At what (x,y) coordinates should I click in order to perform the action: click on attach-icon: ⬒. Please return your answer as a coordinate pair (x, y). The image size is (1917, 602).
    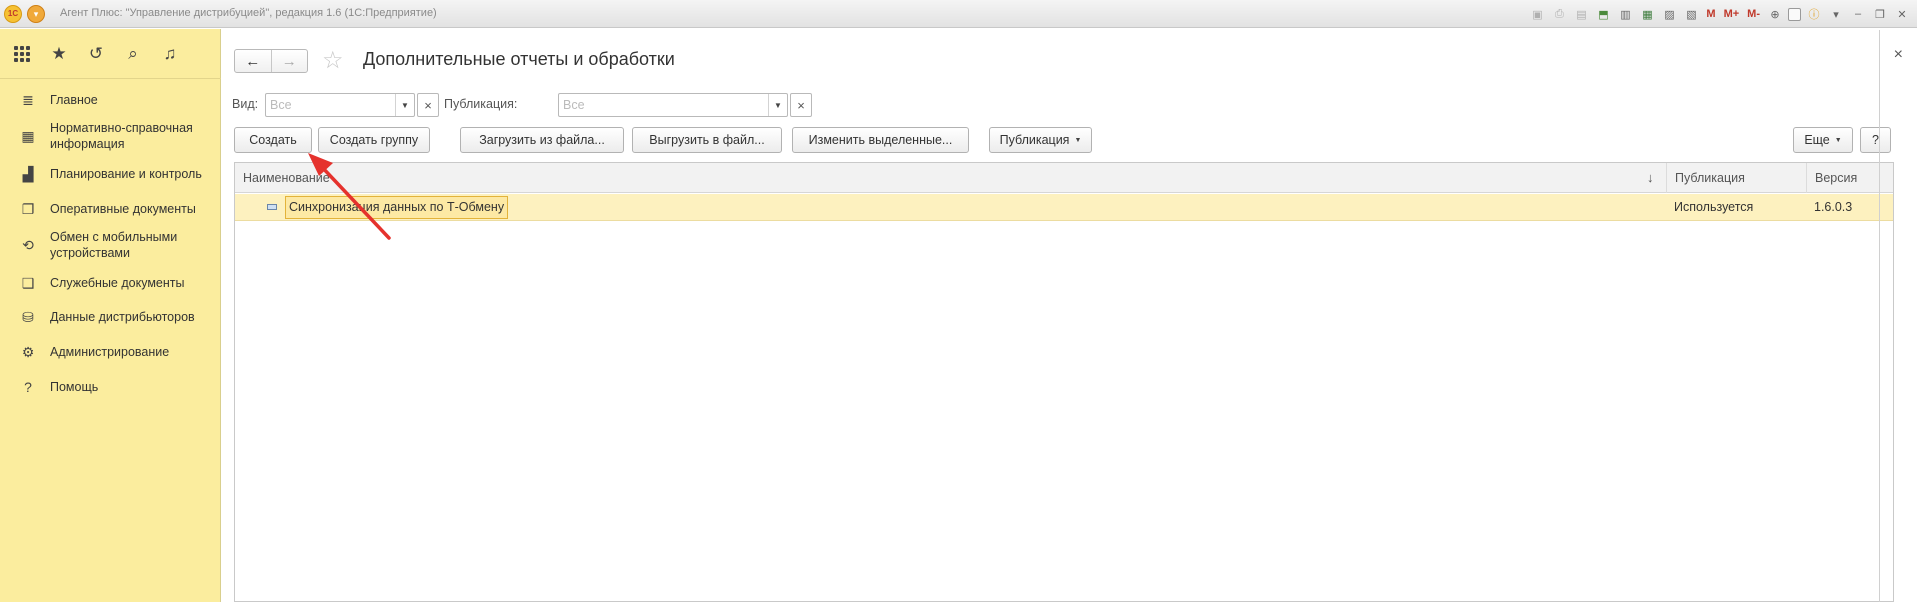
    Looking at the image, I should click on (1603, 14).